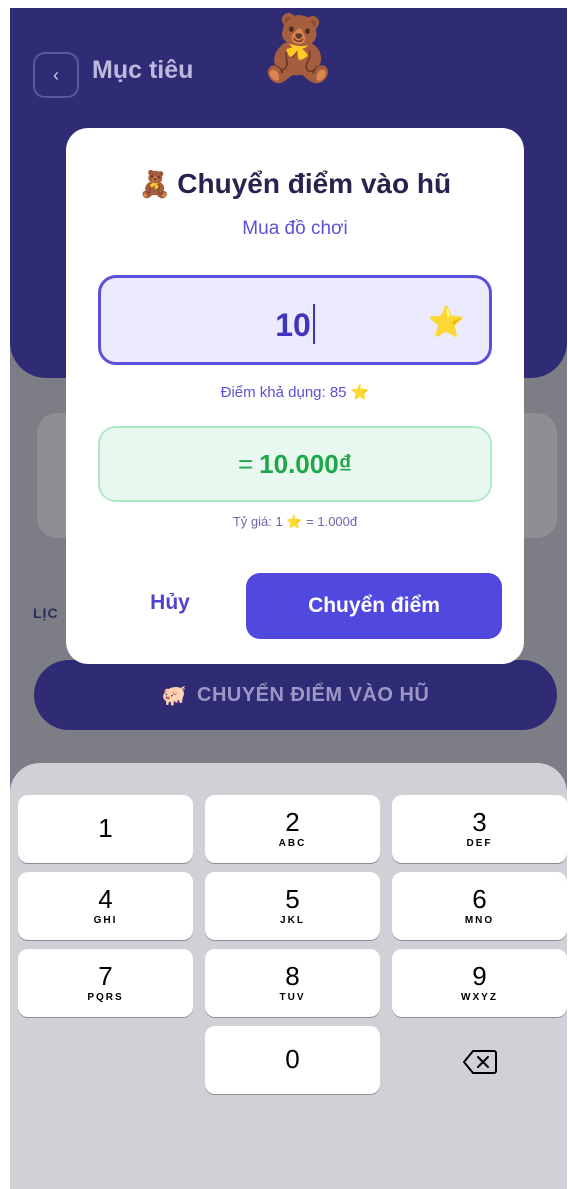 The width and height of the screenshot is (568, 1189). I want to click on text-caret, so click(313, 324).